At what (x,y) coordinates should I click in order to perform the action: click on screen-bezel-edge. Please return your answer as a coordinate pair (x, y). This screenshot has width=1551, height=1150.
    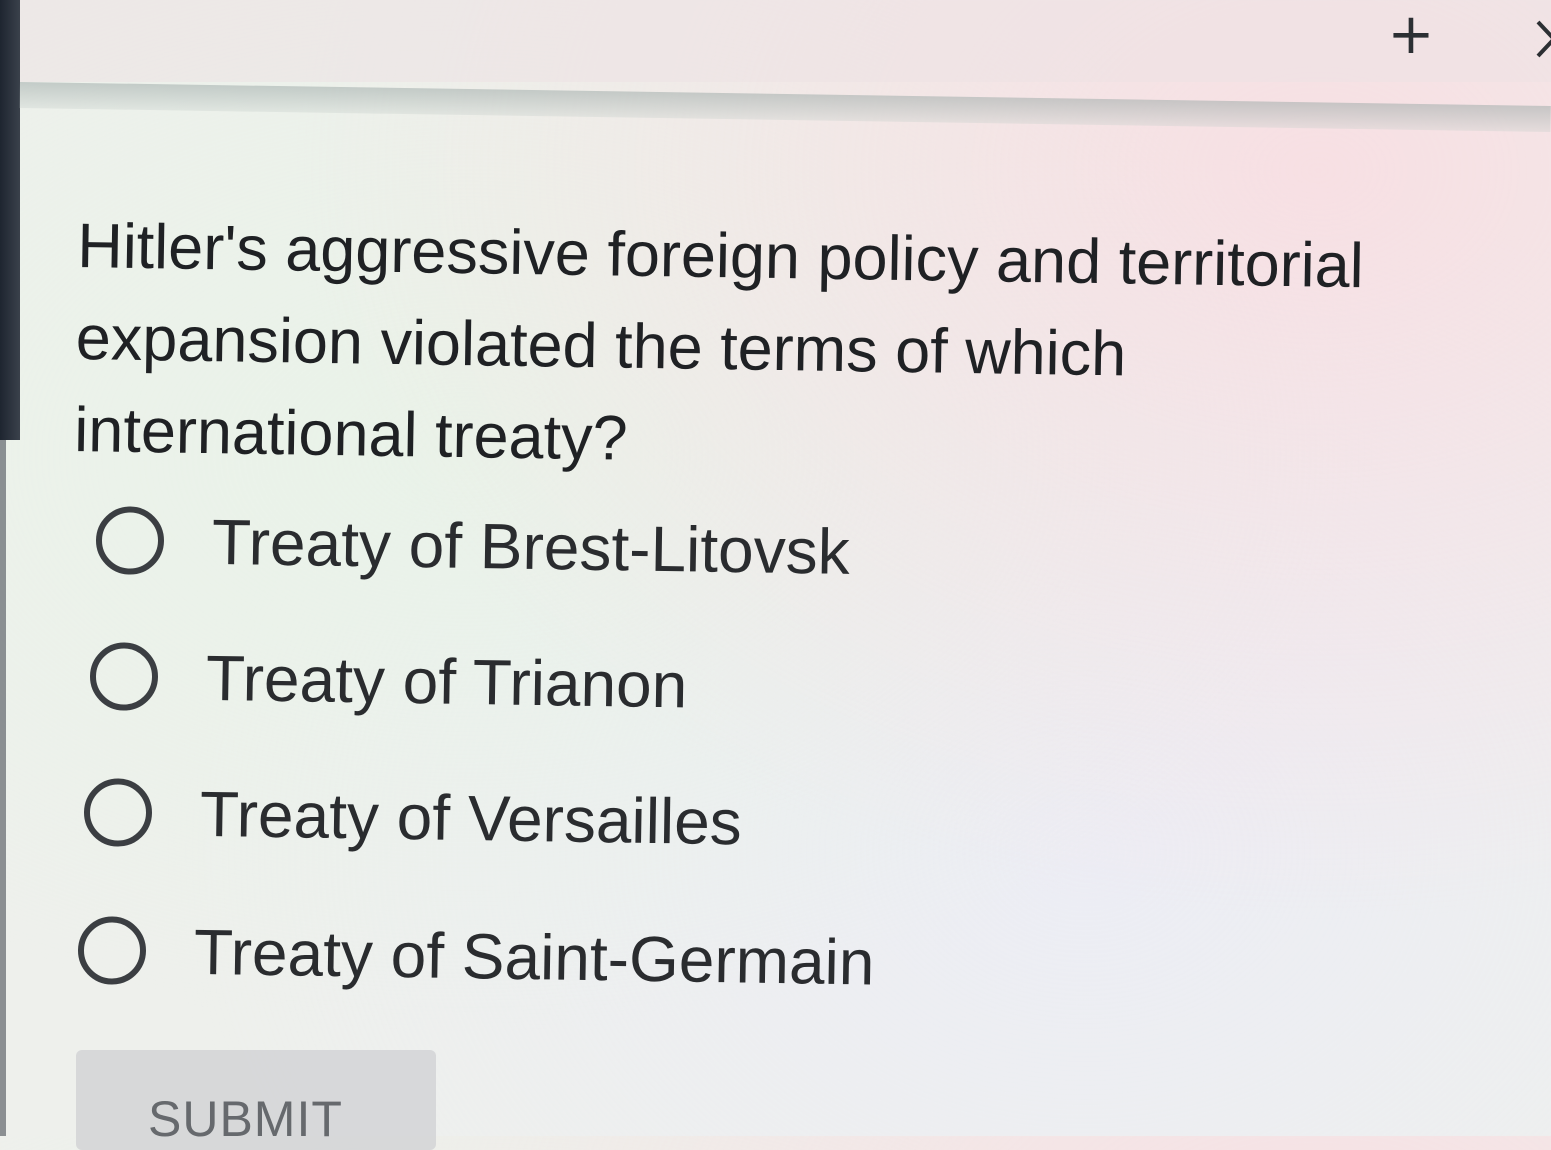
    Looking at the image, I should click on (3, 788).